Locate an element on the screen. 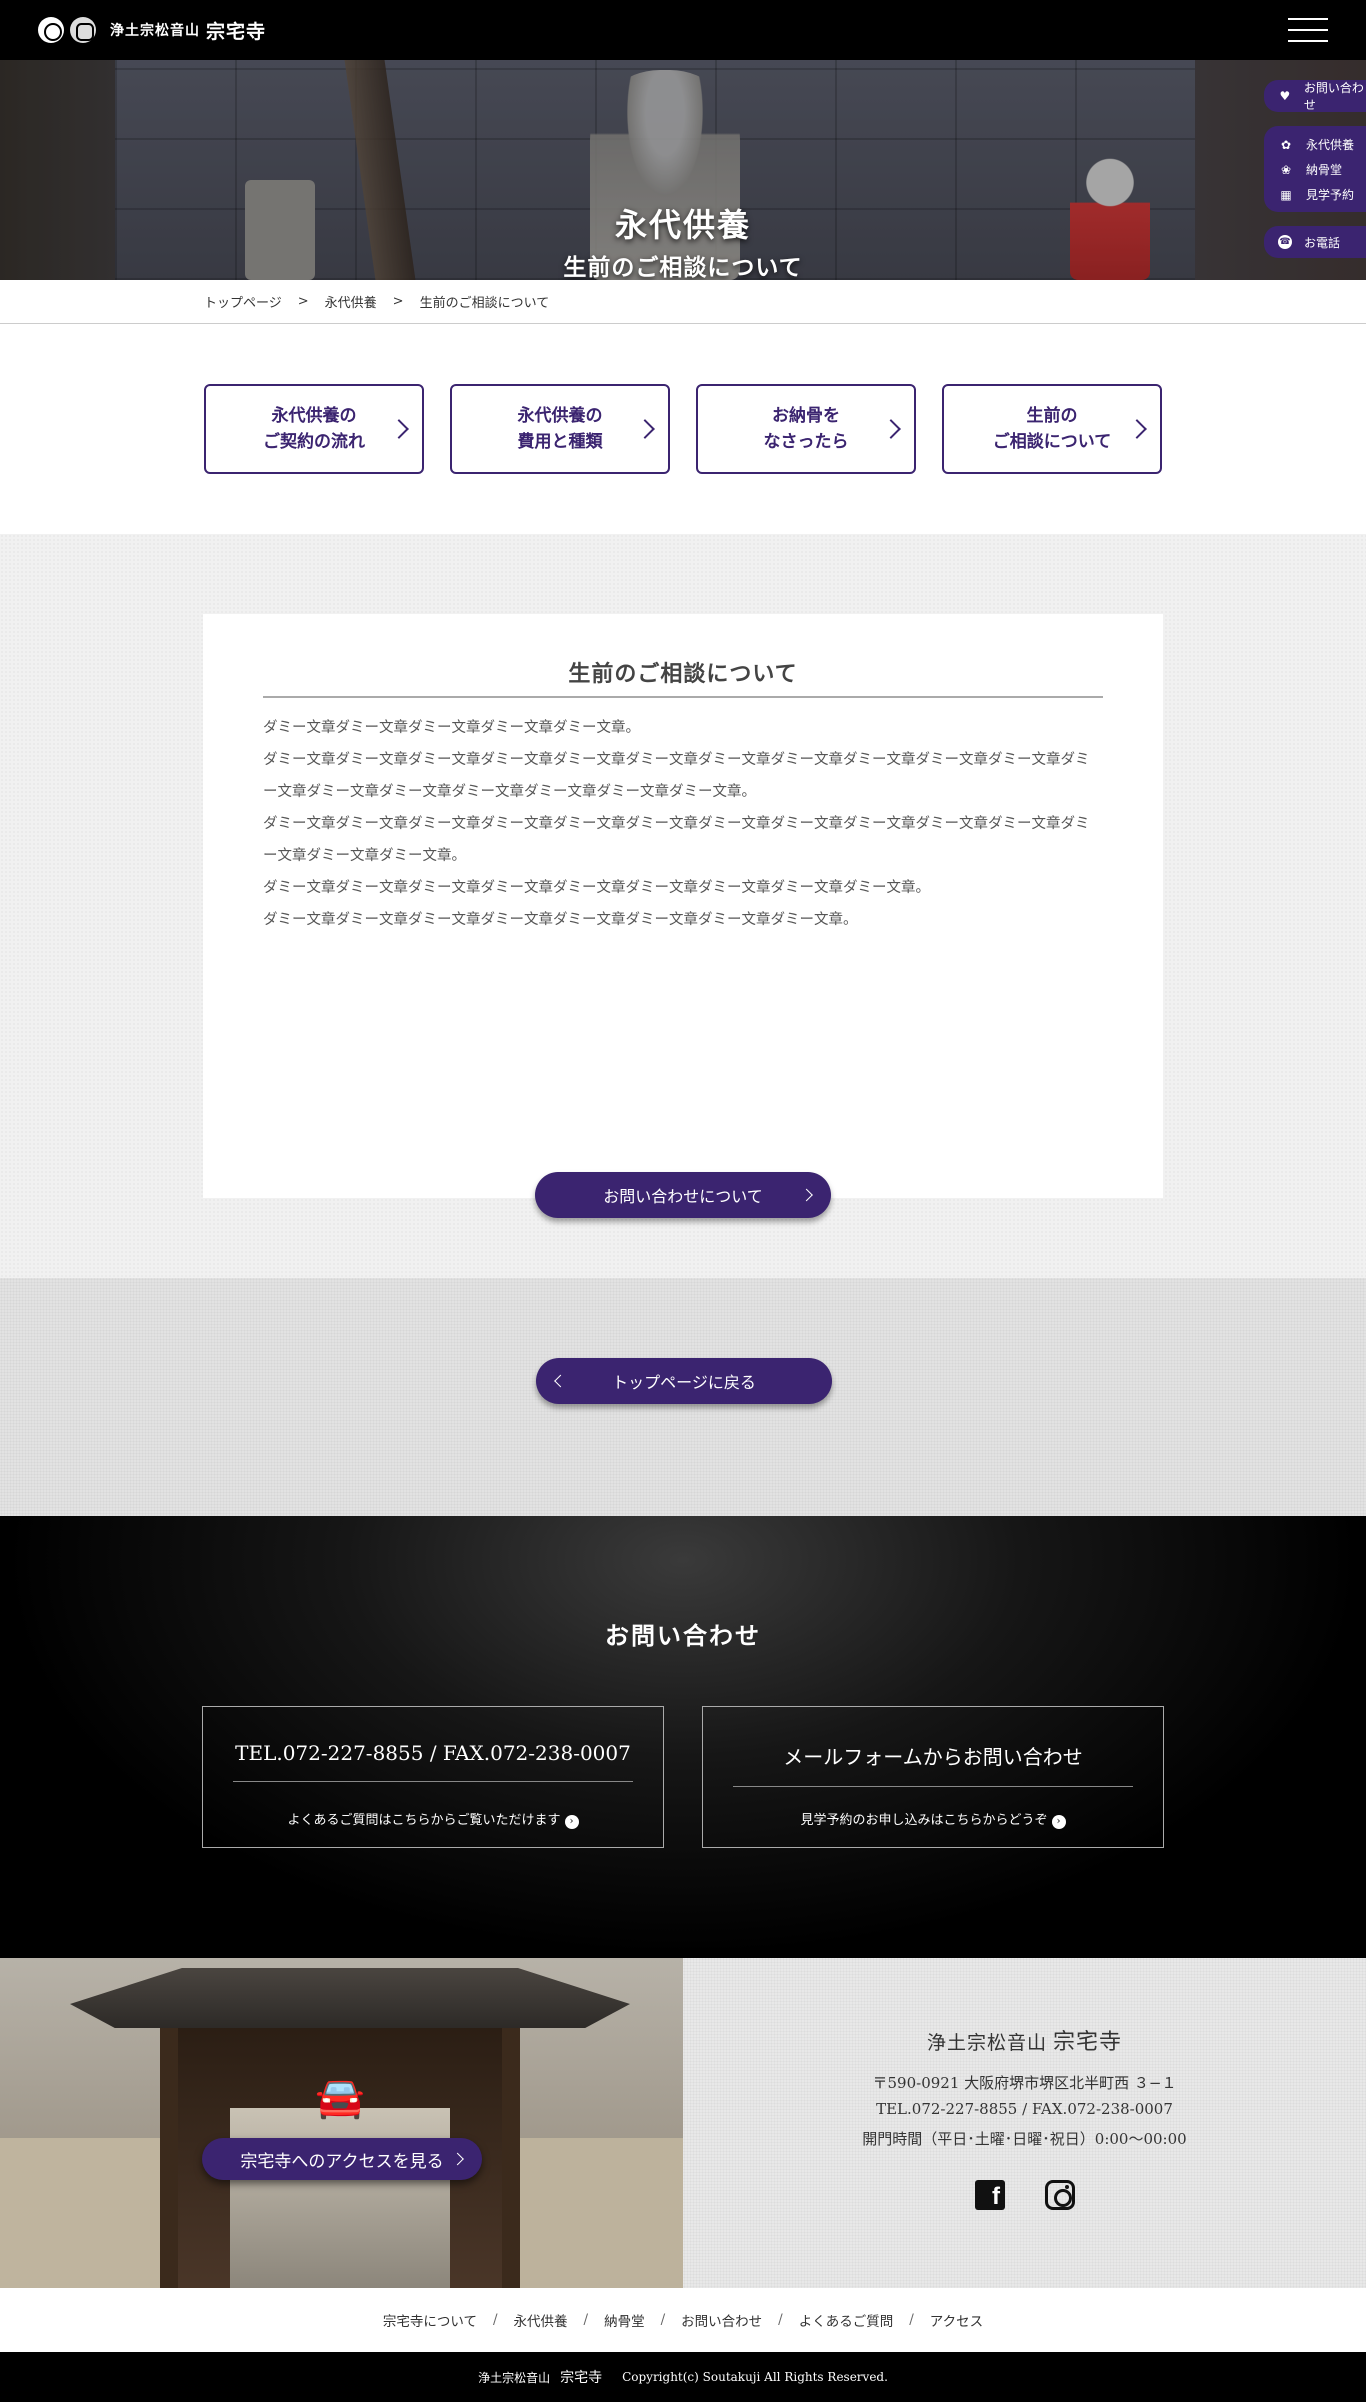 The height and width of the screenshot is (2402, 1366). subnav-label: 生前の ご相談について is located at coordinates (1052, 428).